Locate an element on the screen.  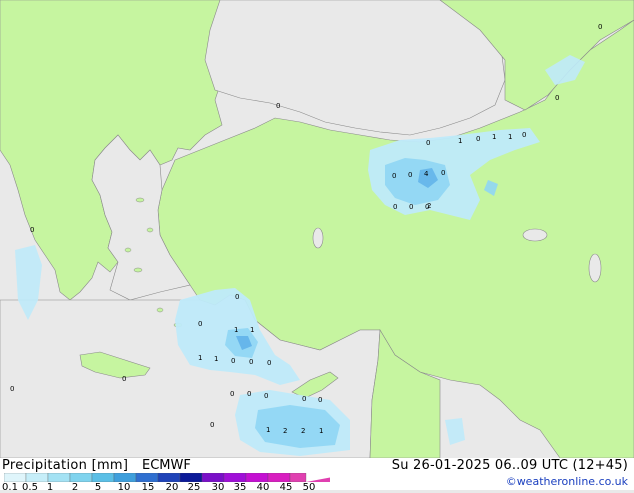
scale-tick-label: 2 is located at coordinates (75, 487).